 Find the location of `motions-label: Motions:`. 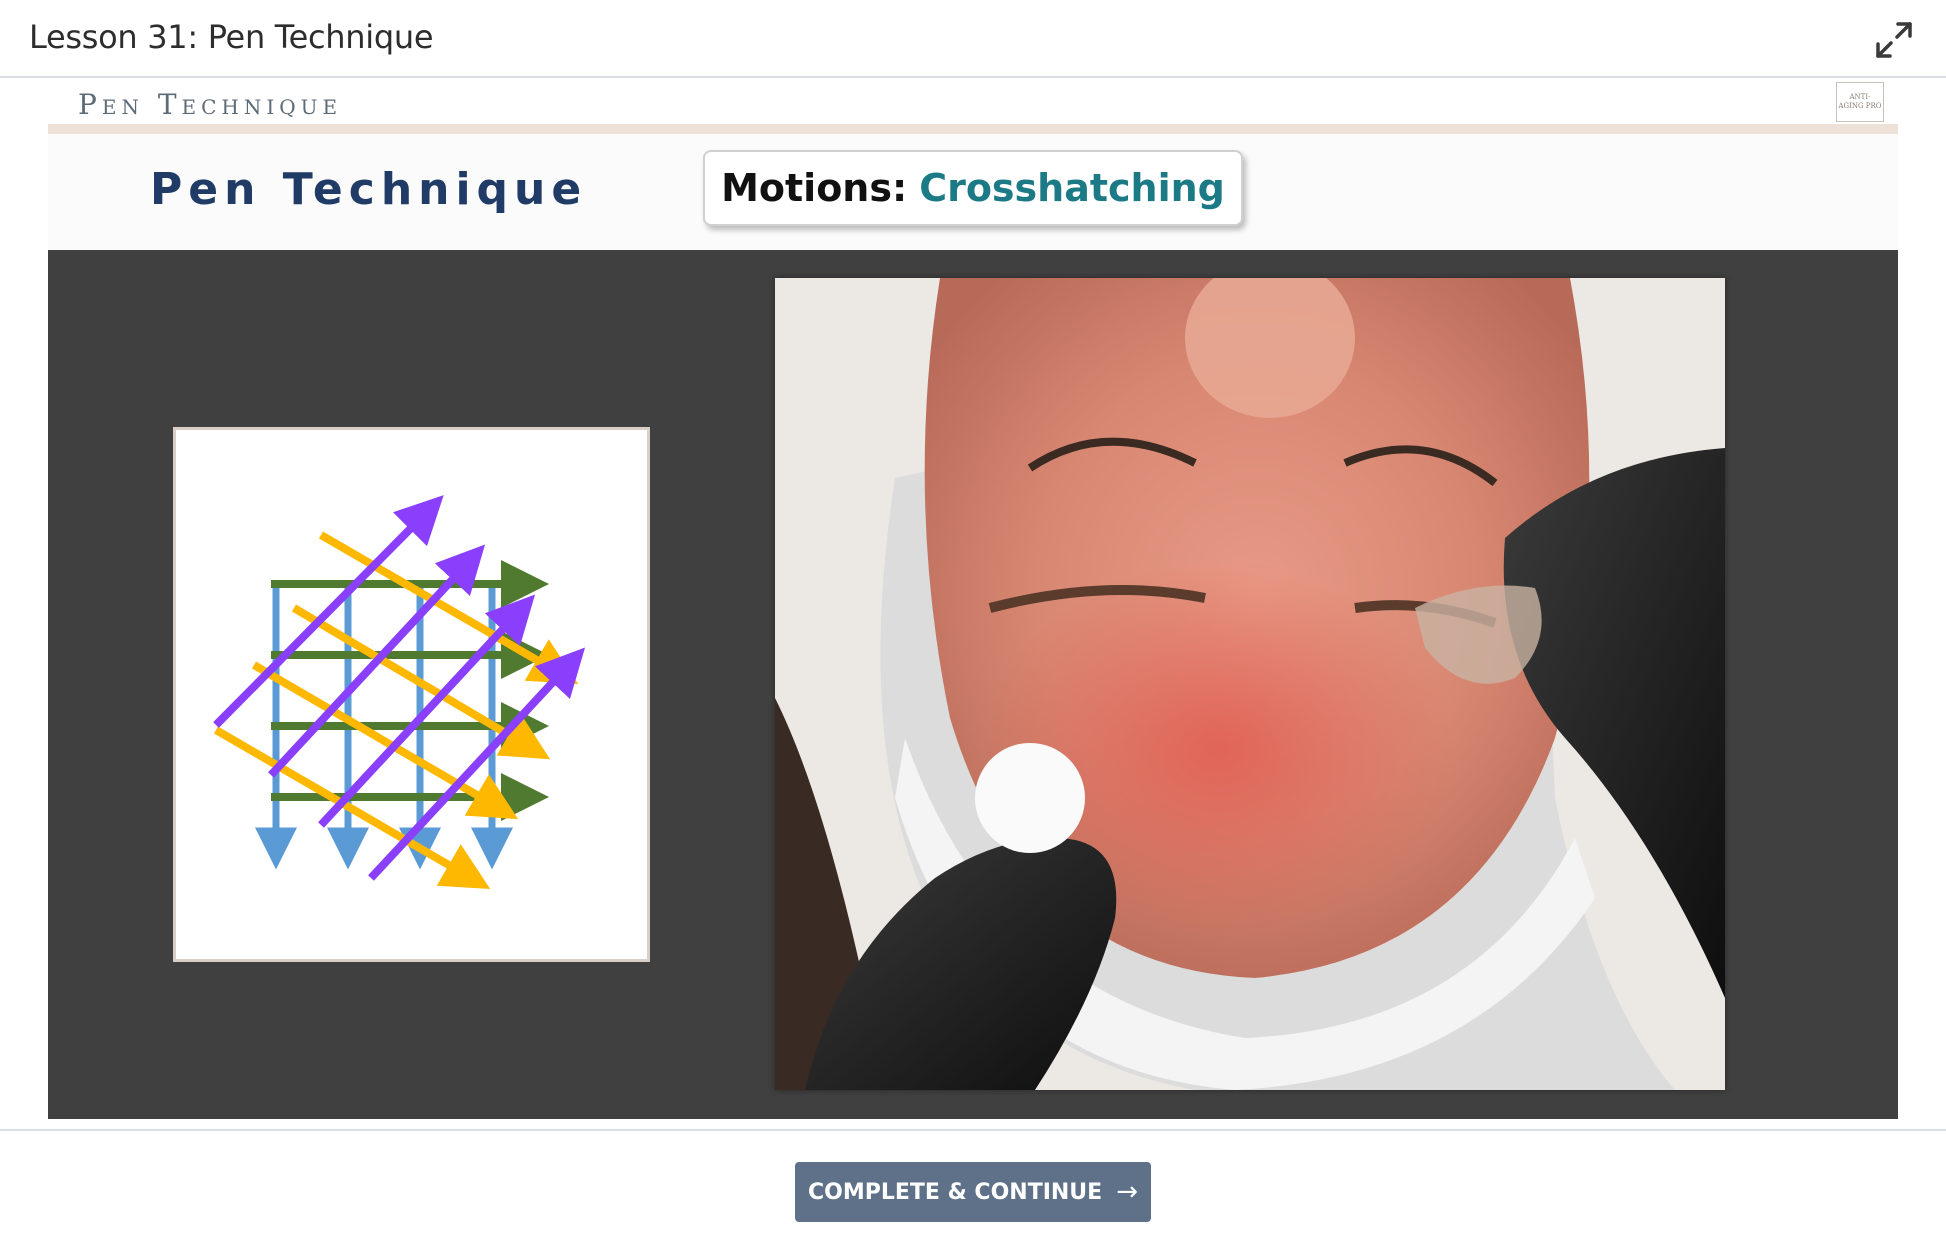

motions-label: Motions: is located at coordinates (814, 188).